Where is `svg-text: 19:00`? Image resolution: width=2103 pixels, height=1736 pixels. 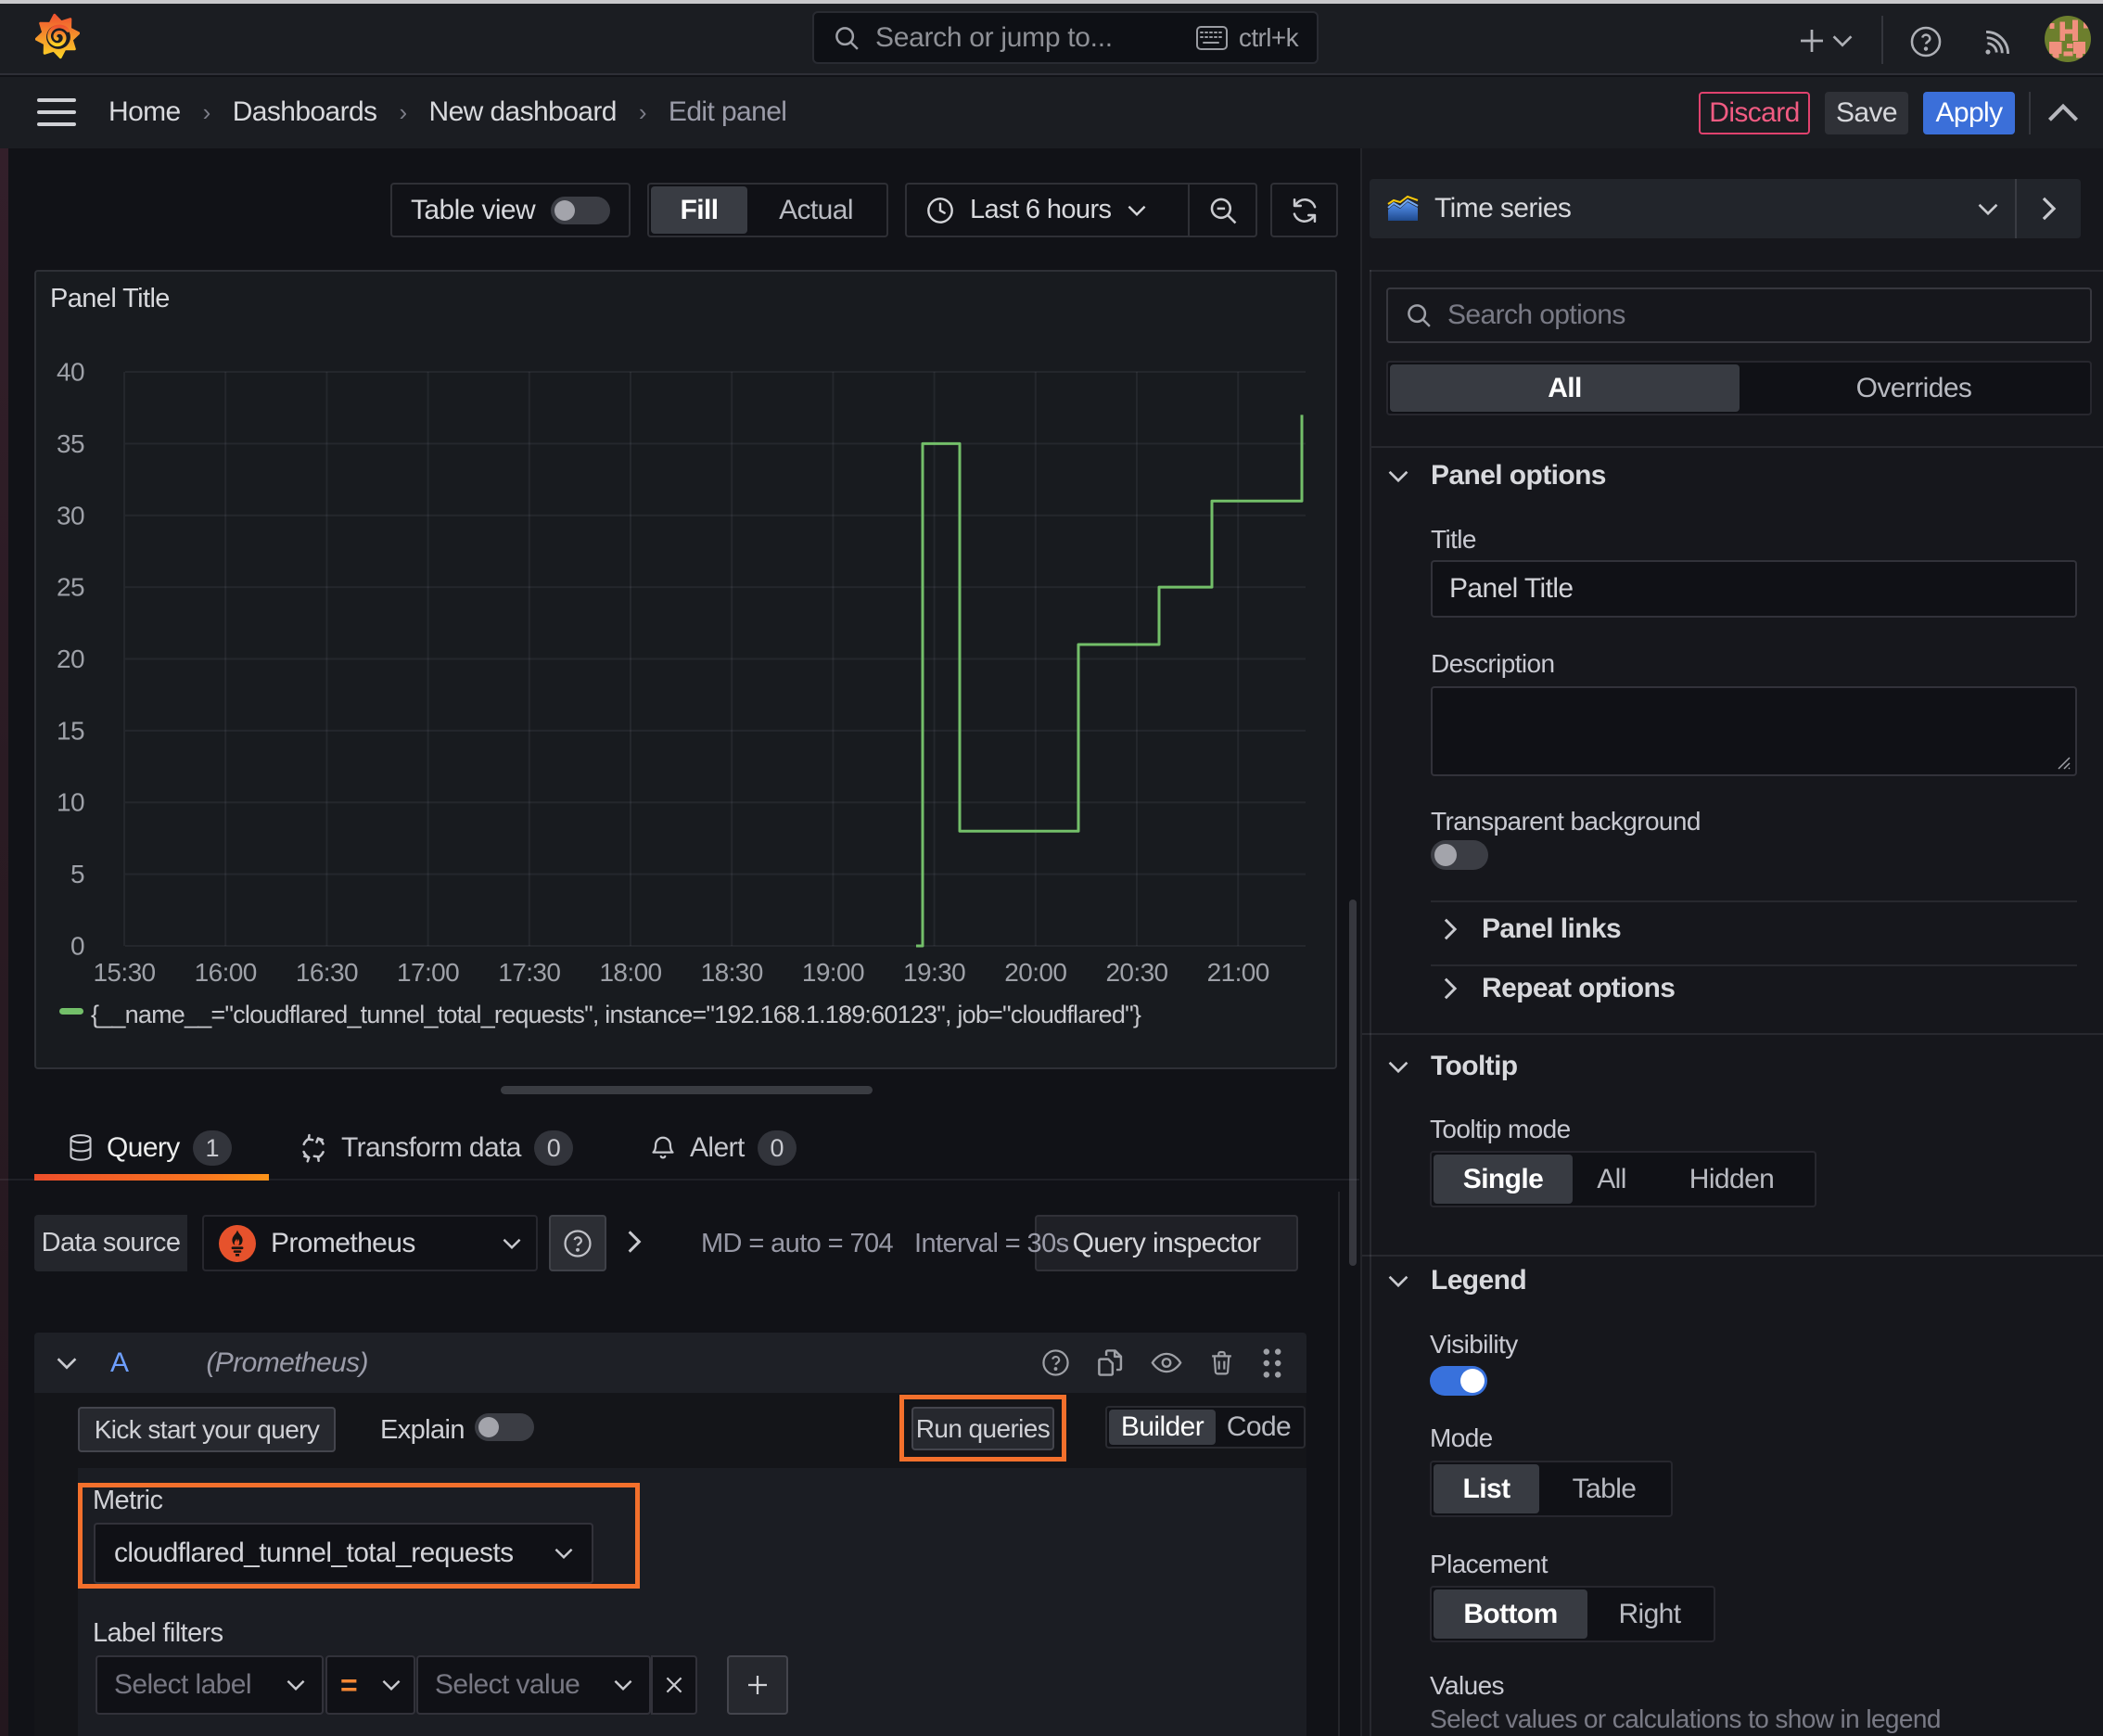
svg-text: 19:00 is located at coordinates (833, 972).